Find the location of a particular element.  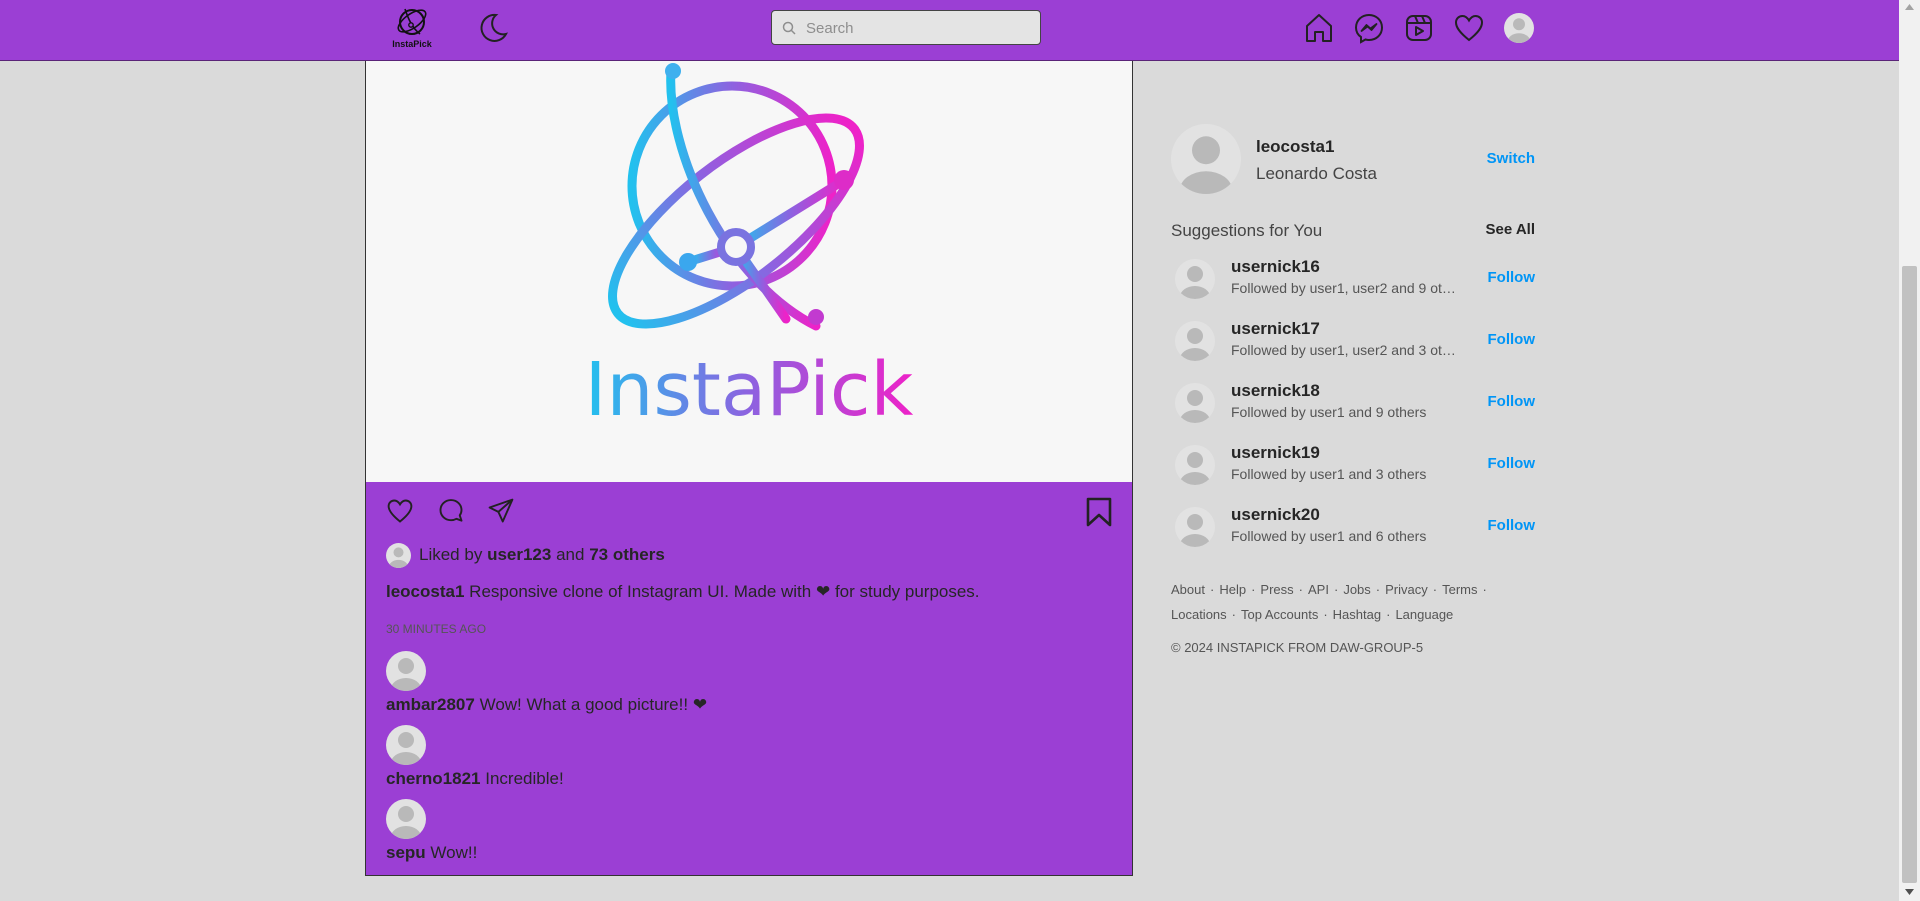

logo-icon is located at coordinates (412, 21).